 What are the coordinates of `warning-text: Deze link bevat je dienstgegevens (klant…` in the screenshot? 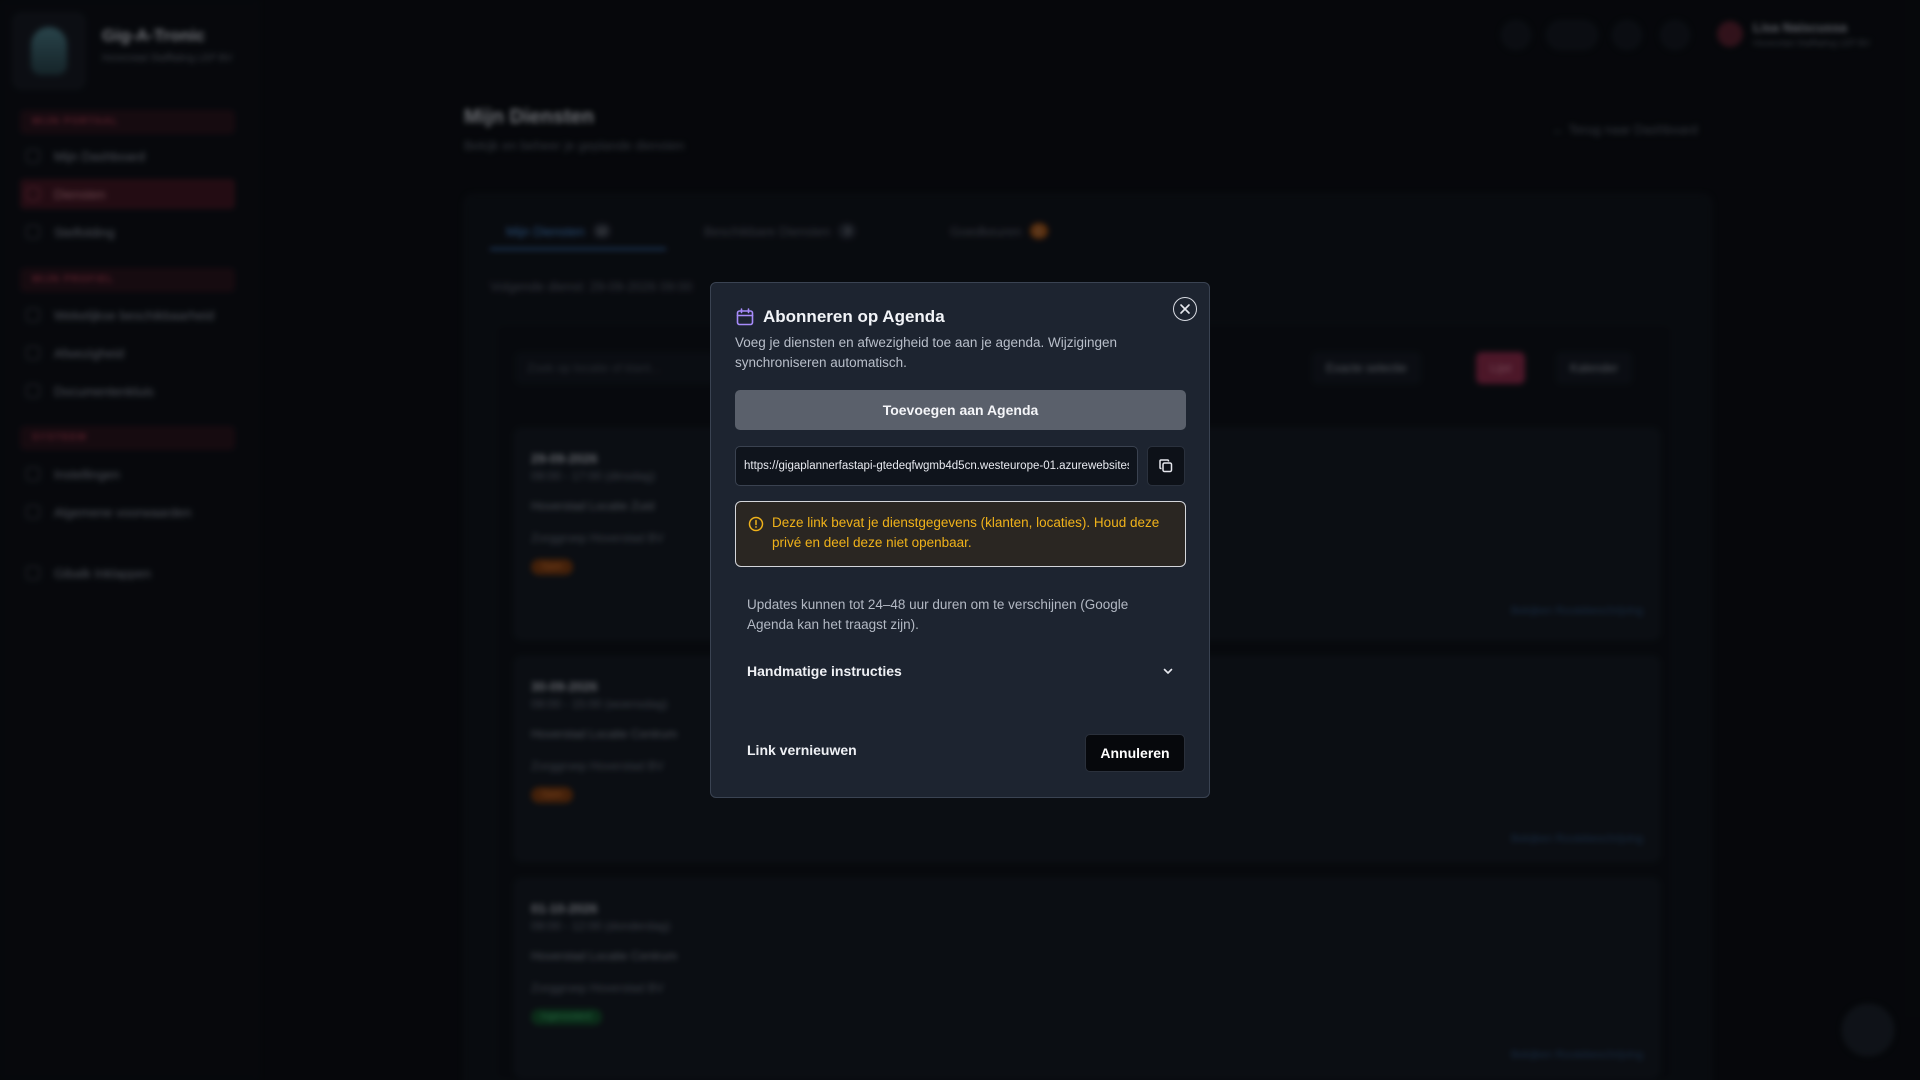 It's located at (966, 532).